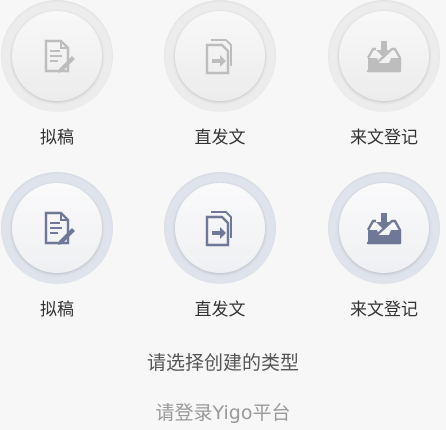 This screenshot has height=430, width=446. What do you see at coordinates (222, 363) in the screenshot?
I see `select-type-prompt: 请选择创建的类型` at bounding box center [222, 363].